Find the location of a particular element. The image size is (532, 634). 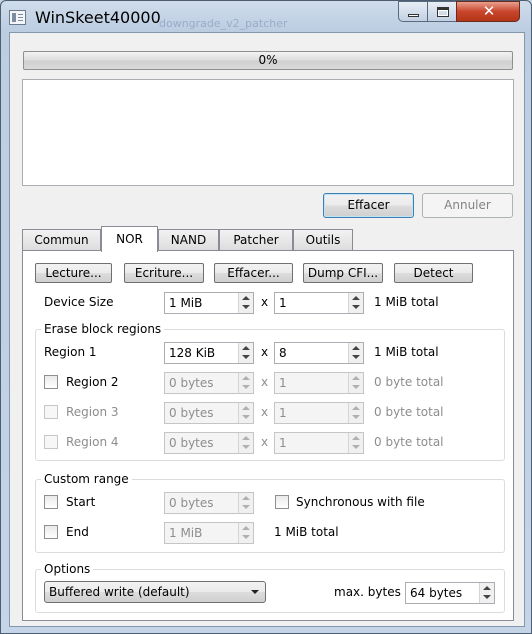

end-spinbox: 1 MiB is located at coordinates (209, 533).